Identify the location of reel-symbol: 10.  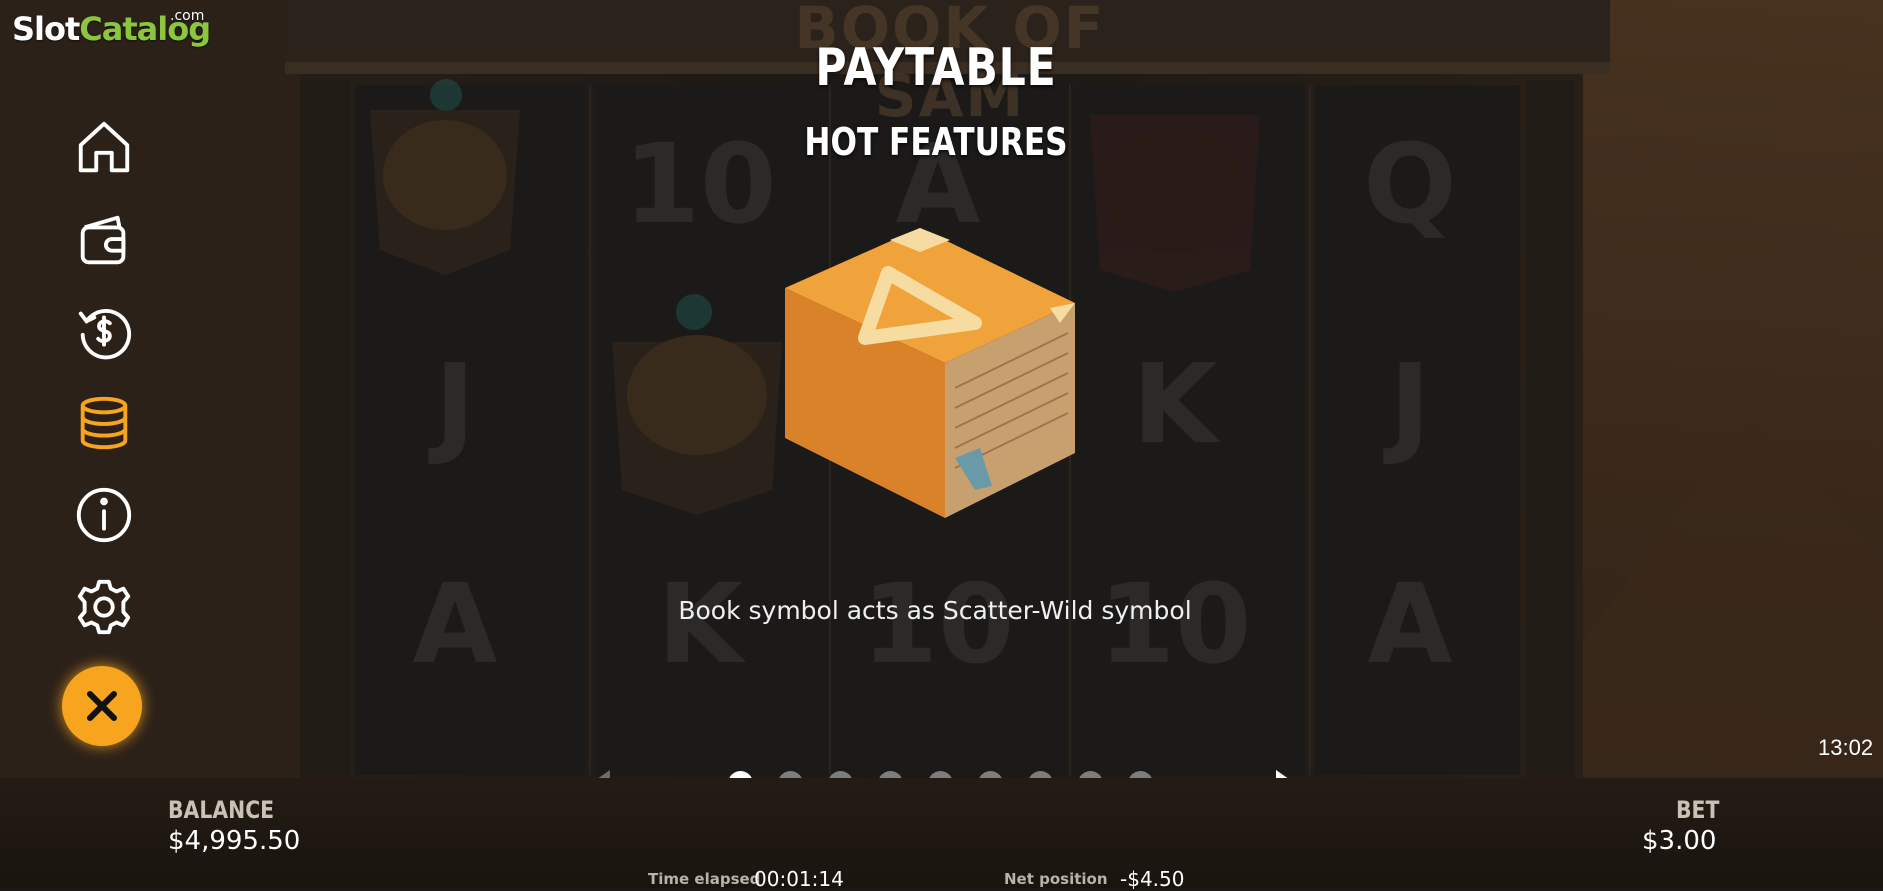
(700, 184).